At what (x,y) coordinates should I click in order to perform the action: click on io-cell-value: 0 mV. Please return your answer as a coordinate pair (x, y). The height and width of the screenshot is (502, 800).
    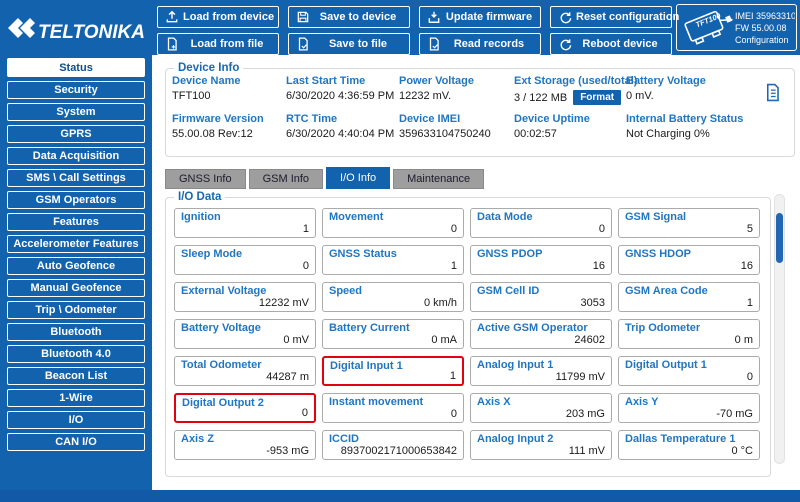
    Looking at the image, I should click on (296, 340).